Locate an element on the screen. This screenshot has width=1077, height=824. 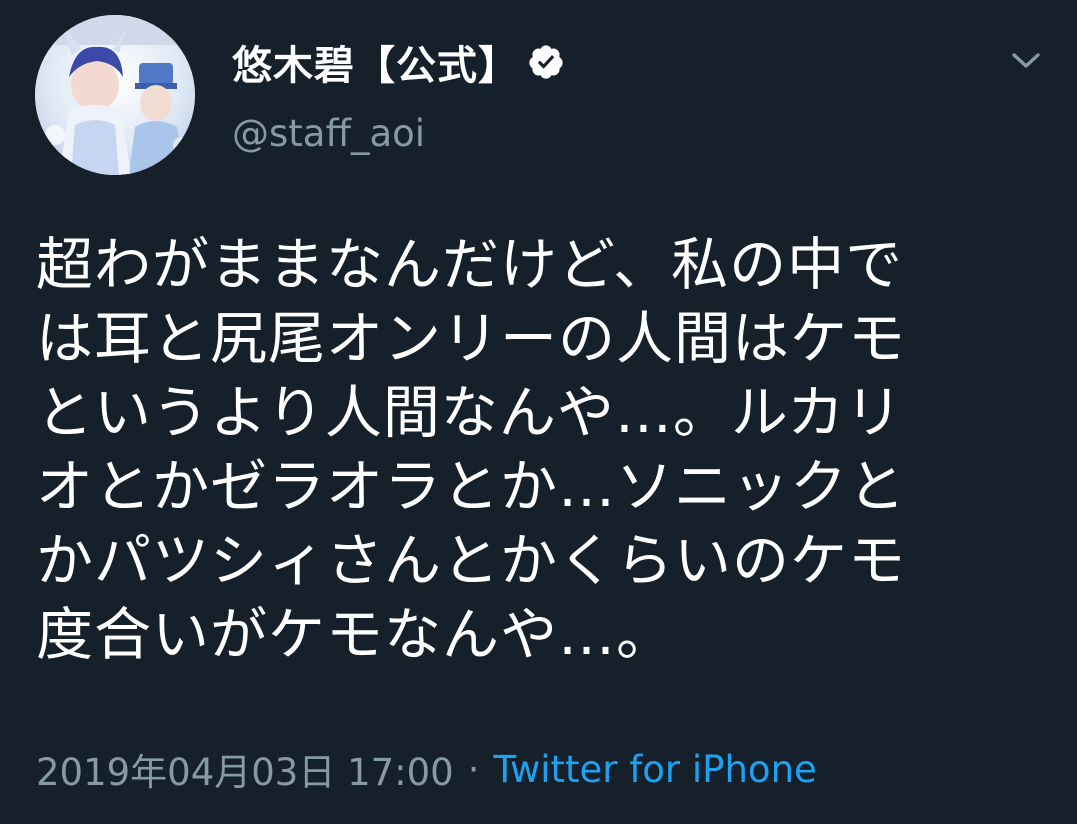
tweet-text-line: は耳と尻尾オンリーの人間はケモ is located at coordinates (471, 339).